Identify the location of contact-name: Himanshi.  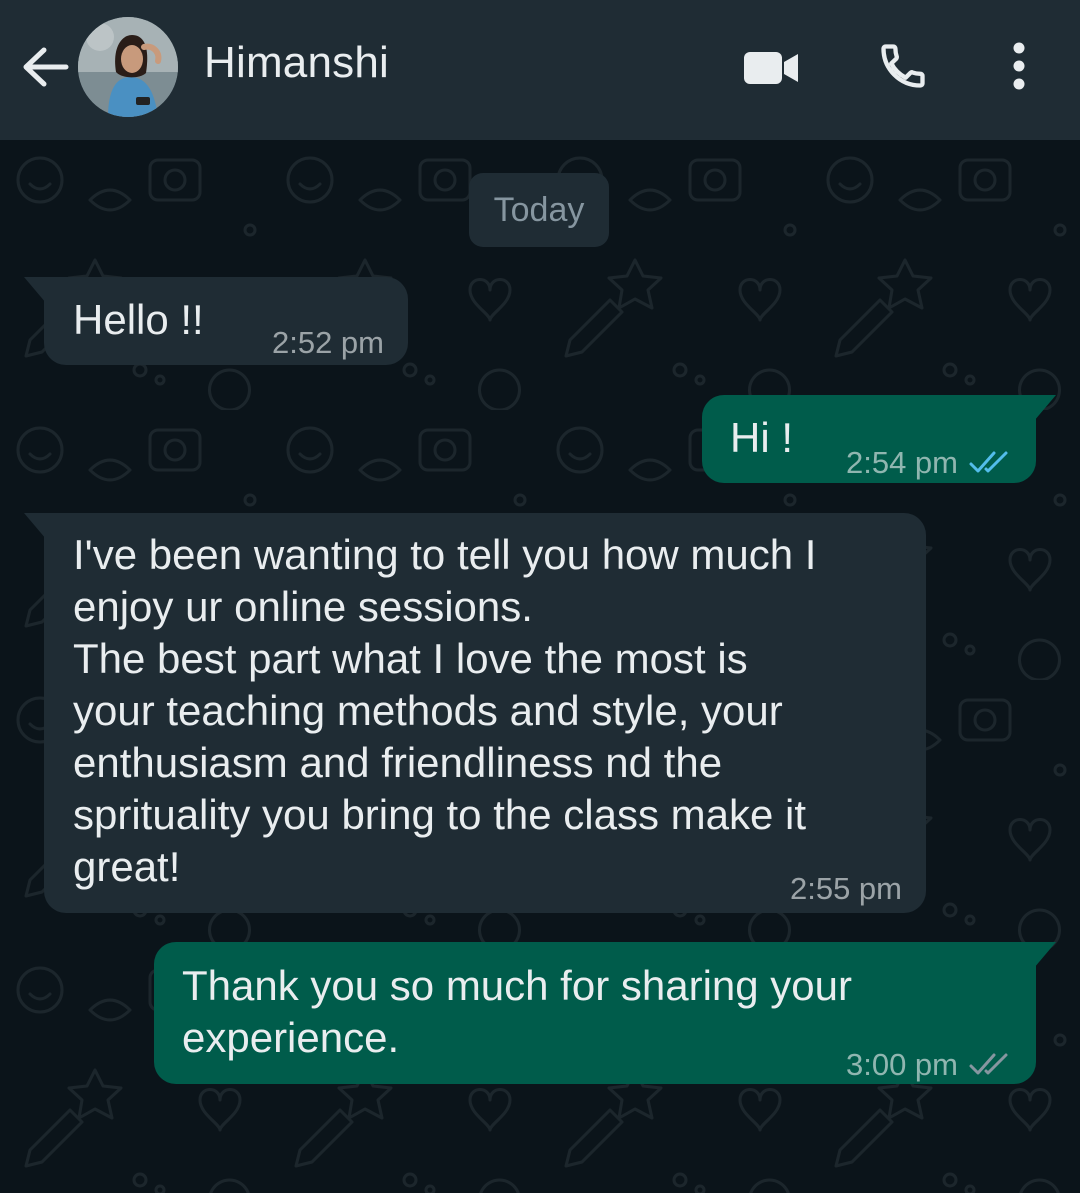
(296, 63).